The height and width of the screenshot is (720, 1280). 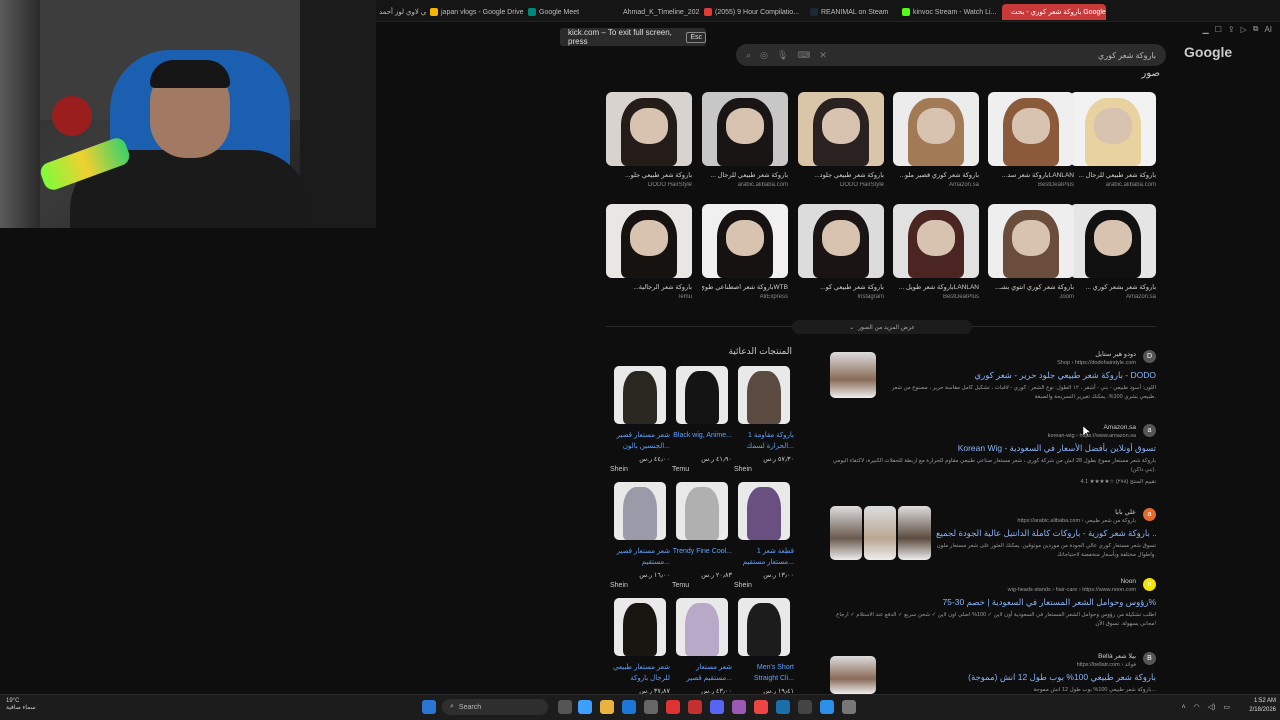 I want to click on wifi-icon: ◠, so click(x=1197, y=707).